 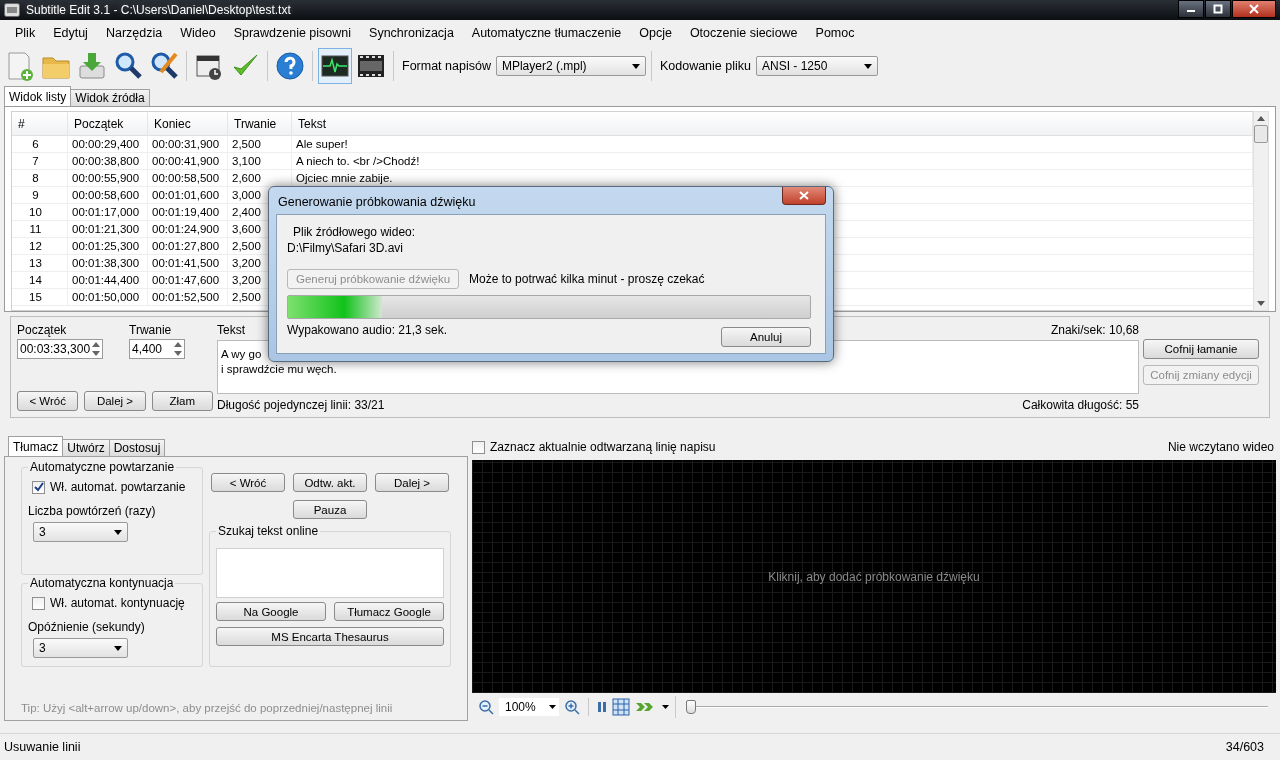 What do you see at coordinates (766, 337) in the screenshot?
I see `cancel-button: Anuluj` at bounding box center [766, 337].